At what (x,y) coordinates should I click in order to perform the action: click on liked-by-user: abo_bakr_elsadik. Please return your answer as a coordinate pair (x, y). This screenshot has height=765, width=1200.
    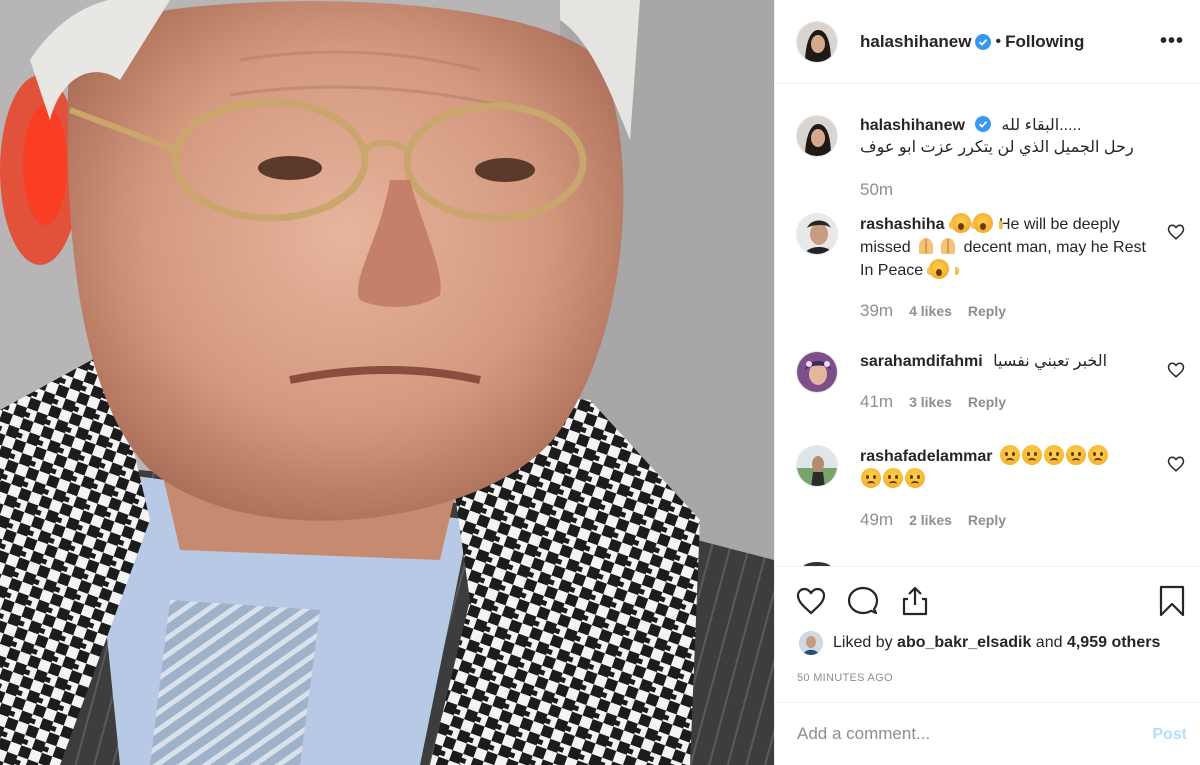
    Looking at the image, I should click on (964, 643).